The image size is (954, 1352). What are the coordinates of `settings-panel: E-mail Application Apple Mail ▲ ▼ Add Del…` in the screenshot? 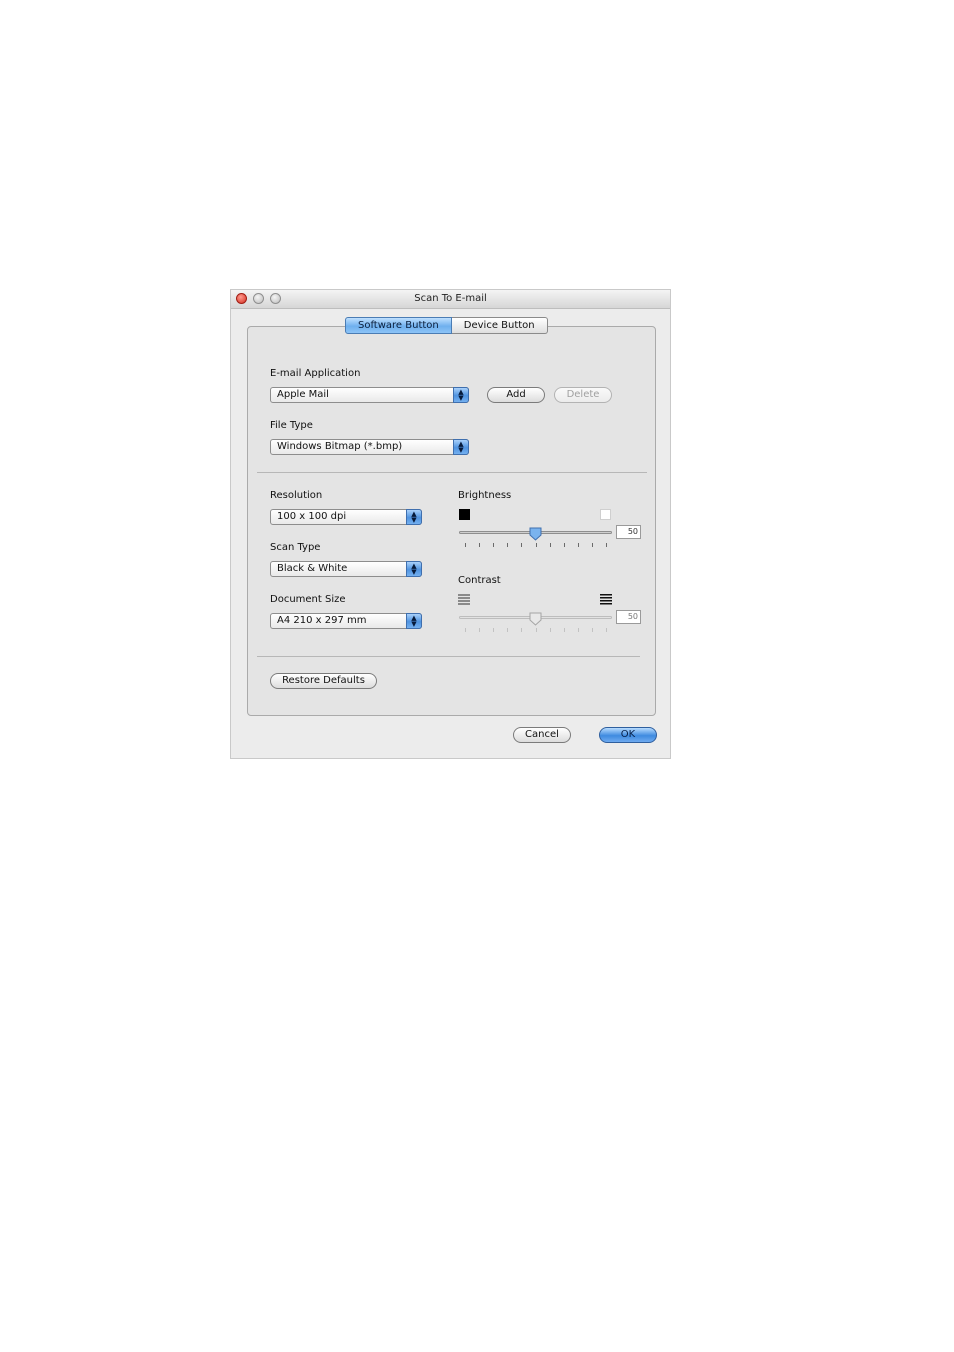 It's located at (451, 521).